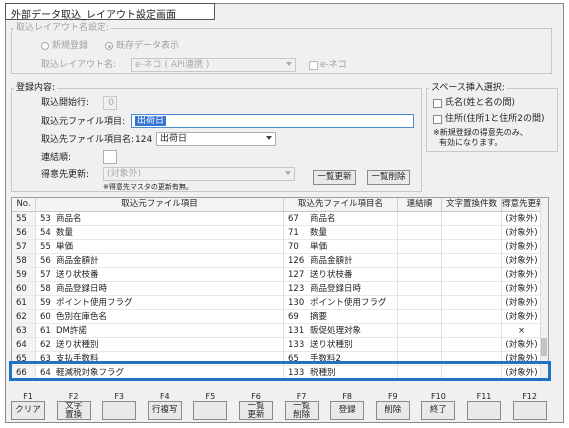  I want to click on space-insert-group-title: スペース挿入選択:, so click(468, 88).